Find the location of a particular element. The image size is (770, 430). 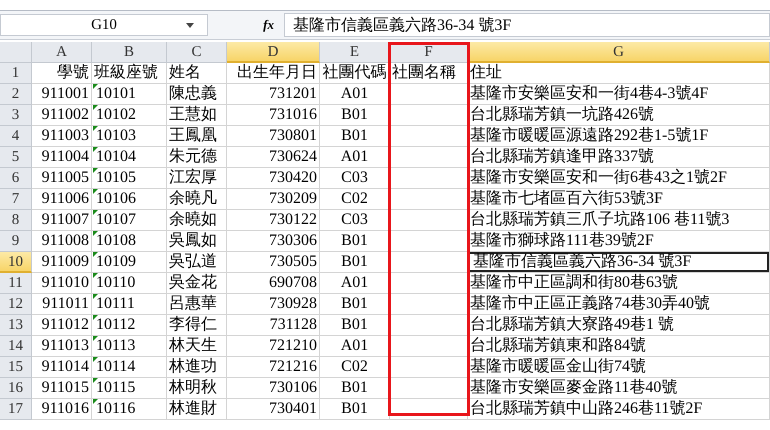

table-cell: 730928 is located at coordinates (273, 304).